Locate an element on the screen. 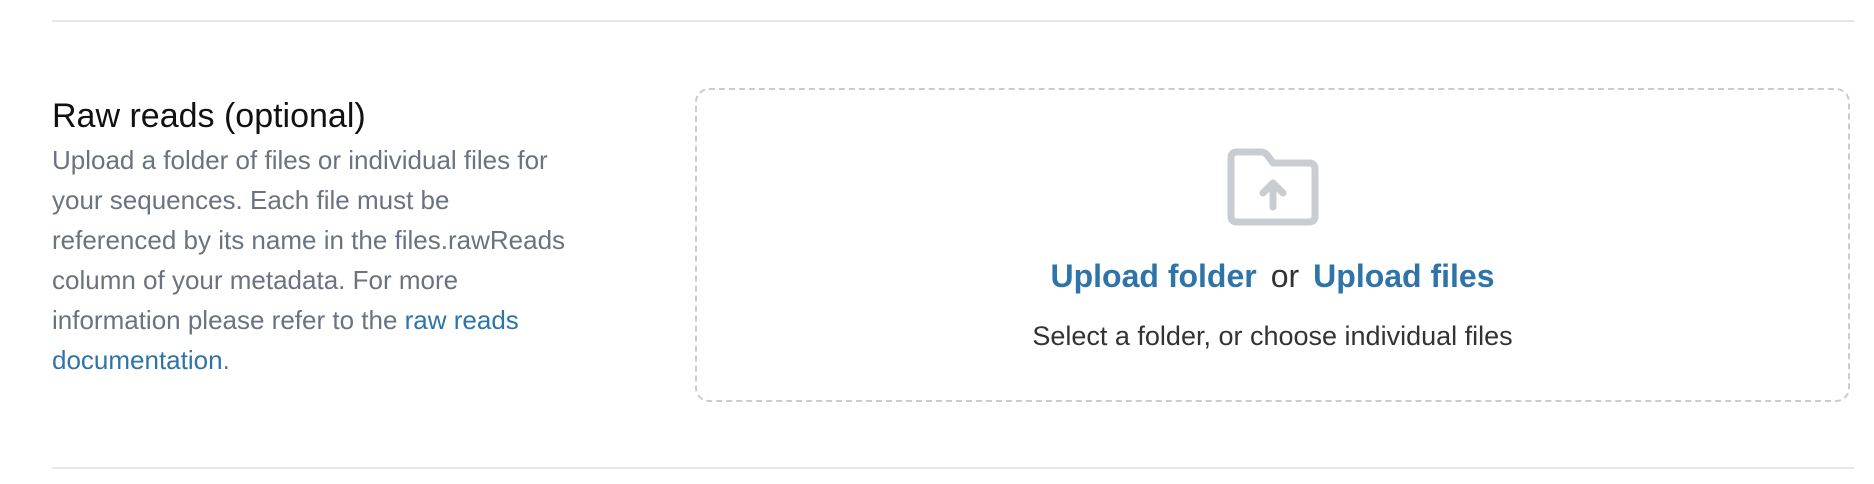 This screenshot has width=1874, height=484. or-separator: or is located at coordinates (1285, 276).